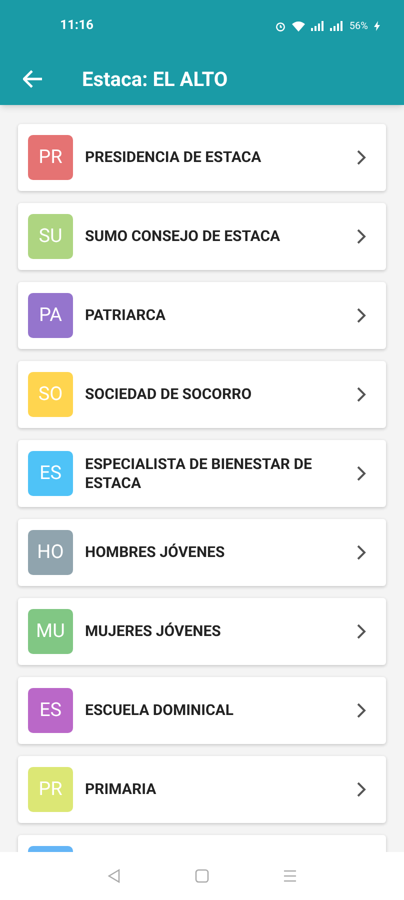  I want to click on list-item-card: ES ESCUELA DOMINICAL, so click(202, 710).